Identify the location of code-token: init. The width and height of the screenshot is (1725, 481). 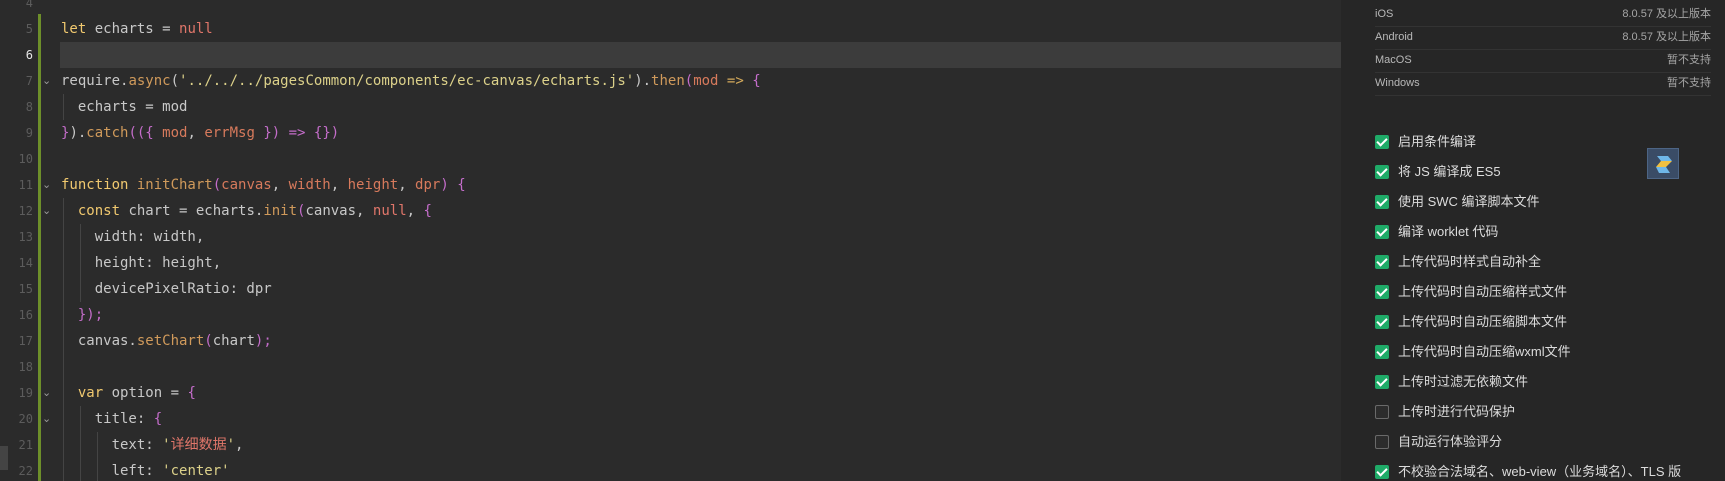
(280, 211).